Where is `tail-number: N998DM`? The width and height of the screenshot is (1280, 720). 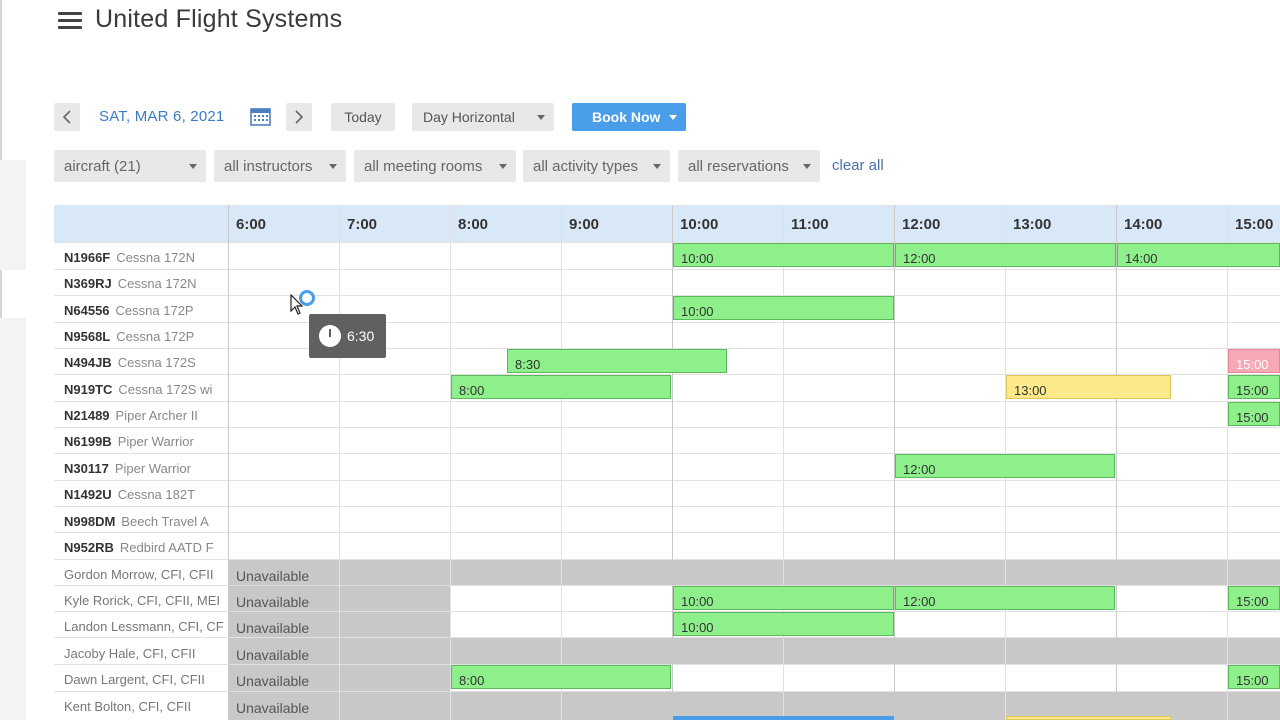
tail-number: N998DM is located at coordinates (90, 521).